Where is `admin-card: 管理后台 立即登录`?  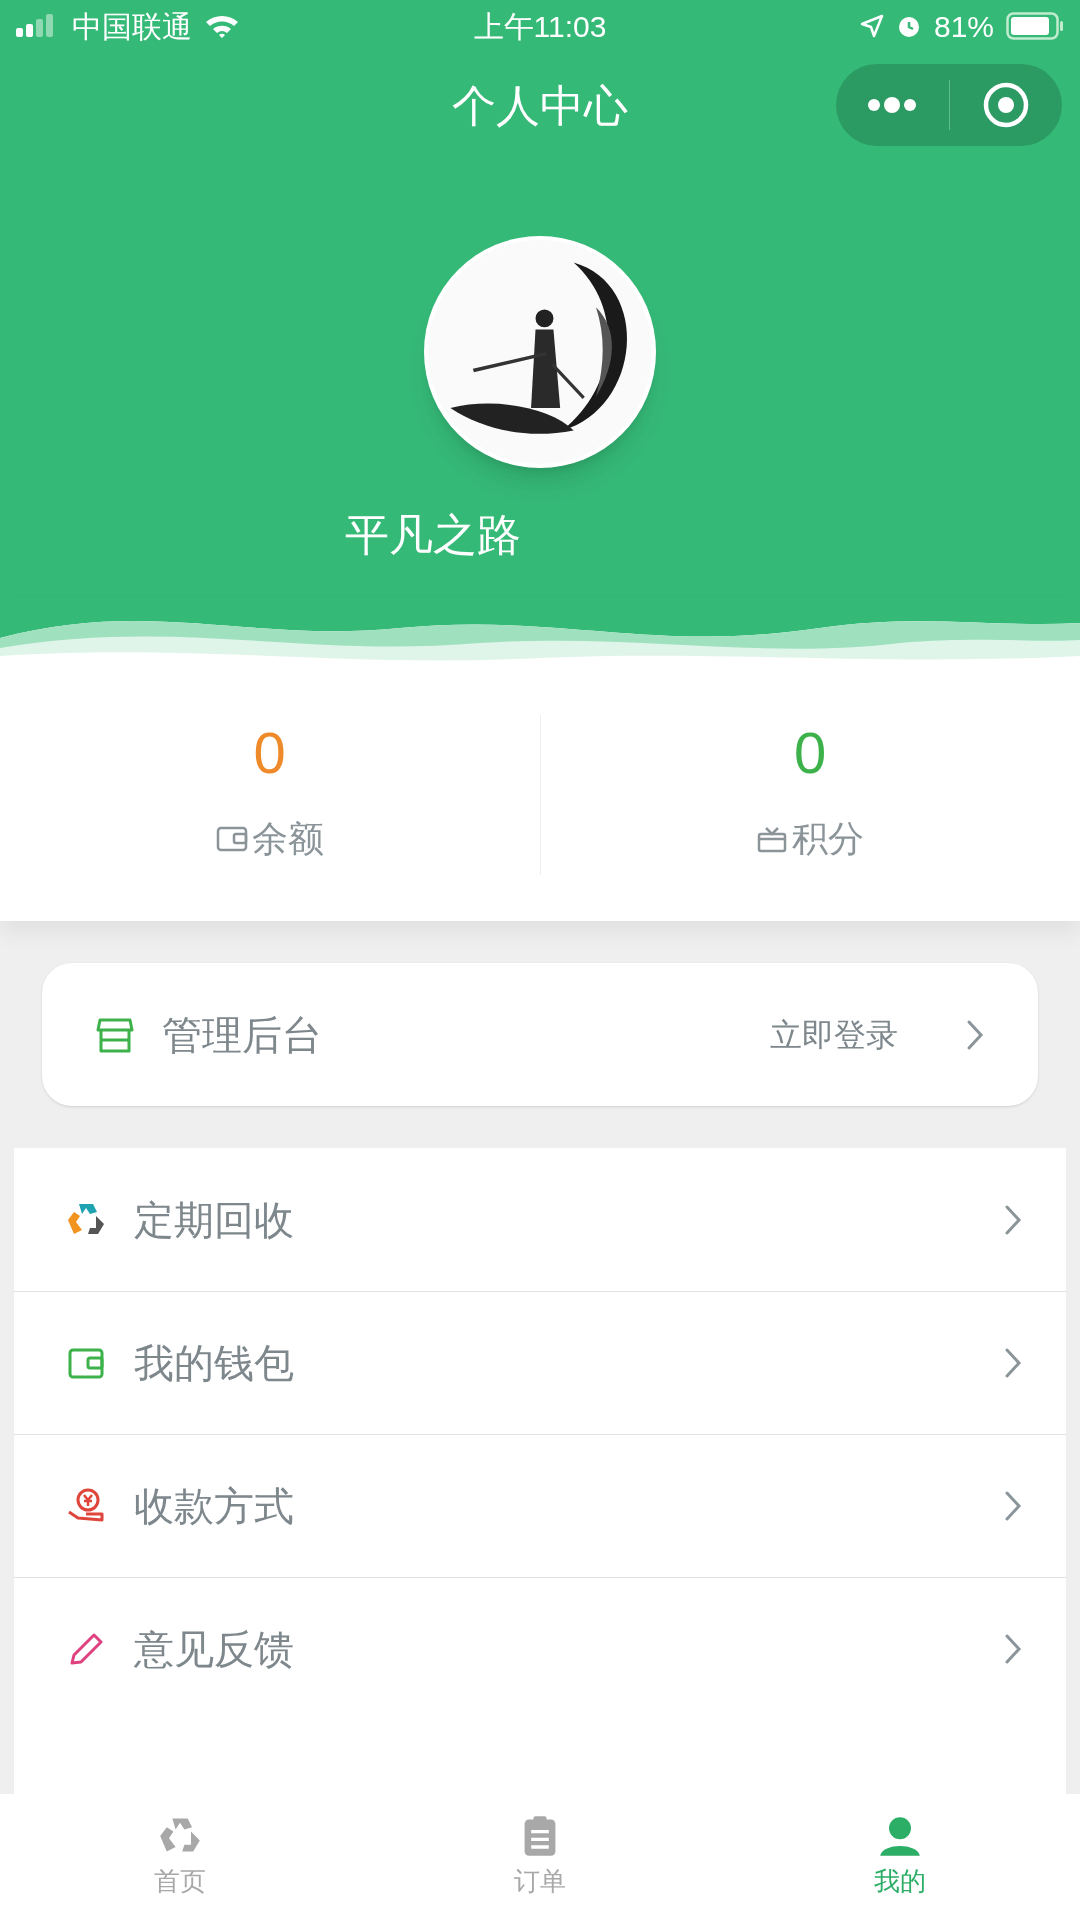 admin-card: 管理后台 立即登录 is located at coordinates (540, 1034).